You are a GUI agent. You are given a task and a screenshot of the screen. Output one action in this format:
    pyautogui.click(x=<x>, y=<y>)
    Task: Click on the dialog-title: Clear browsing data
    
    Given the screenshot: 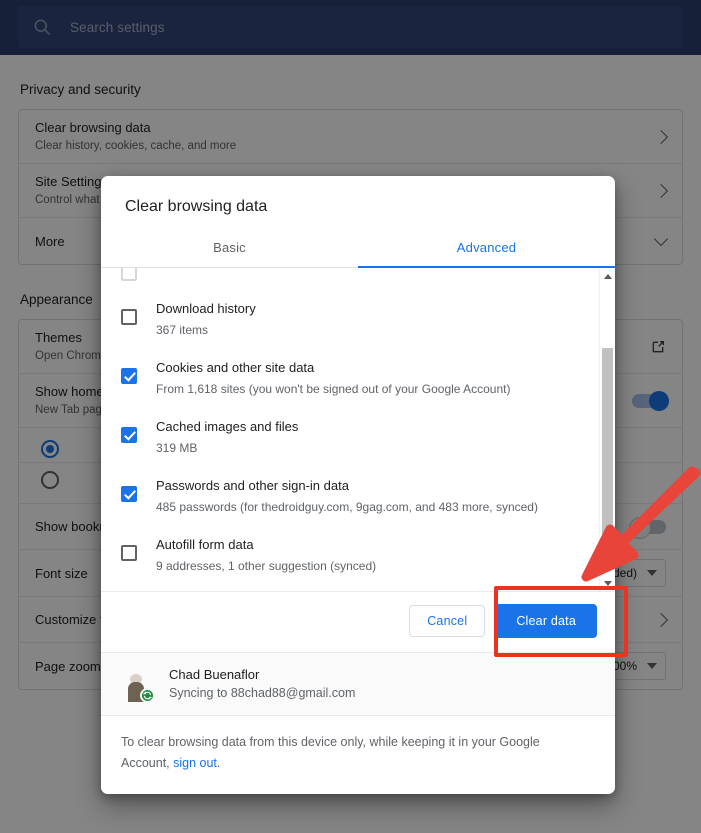 What is the action you would take?
    pyautogui.click(x=196, y=206)
    